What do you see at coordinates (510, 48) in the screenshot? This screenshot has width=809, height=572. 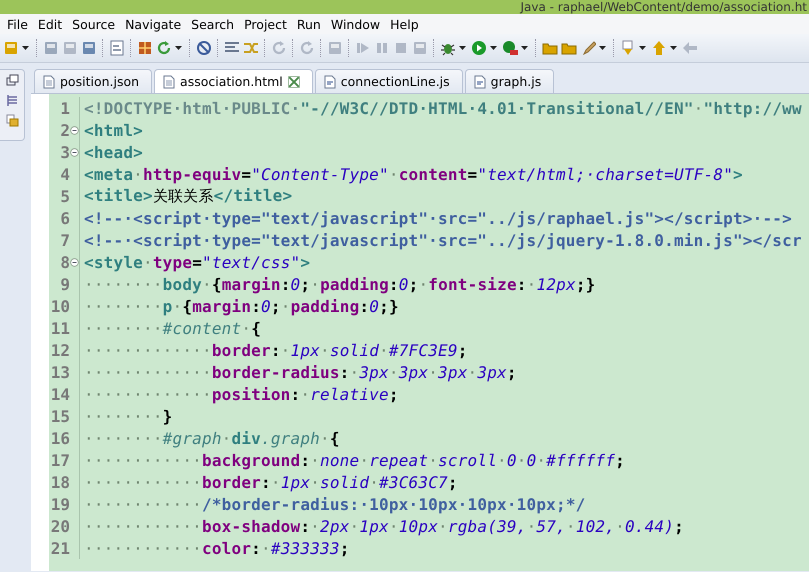 I see `run-tool-icon` at bounding box center [510, 48].